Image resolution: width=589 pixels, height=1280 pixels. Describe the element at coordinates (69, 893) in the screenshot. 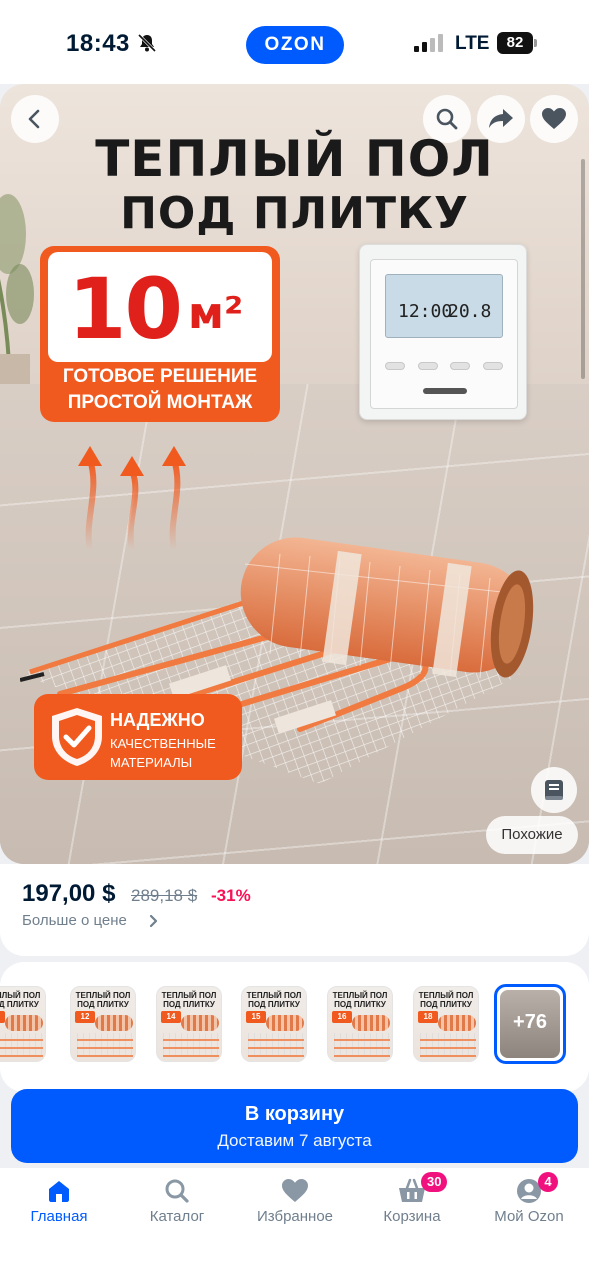

I see `current-price: 197,00 $` at that location.